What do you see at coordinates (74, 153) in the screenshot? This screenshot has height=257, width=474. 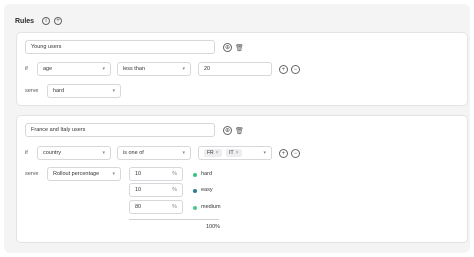 I see `attribute-select: country ▾` at bounding box center [74, 153].